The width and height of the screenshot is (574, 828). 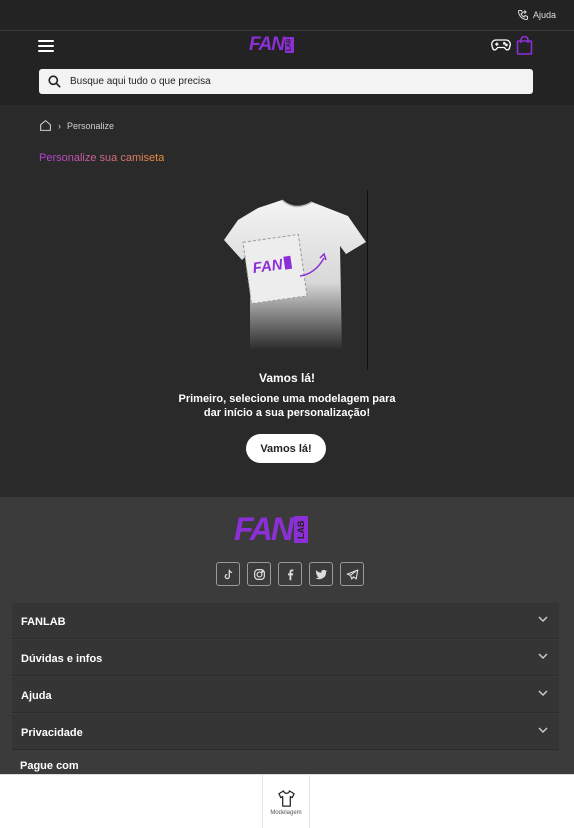 What do you see at coordinates (54, 81) in the screenshot?
I see `search-icon` at bounding box center [54, 81].